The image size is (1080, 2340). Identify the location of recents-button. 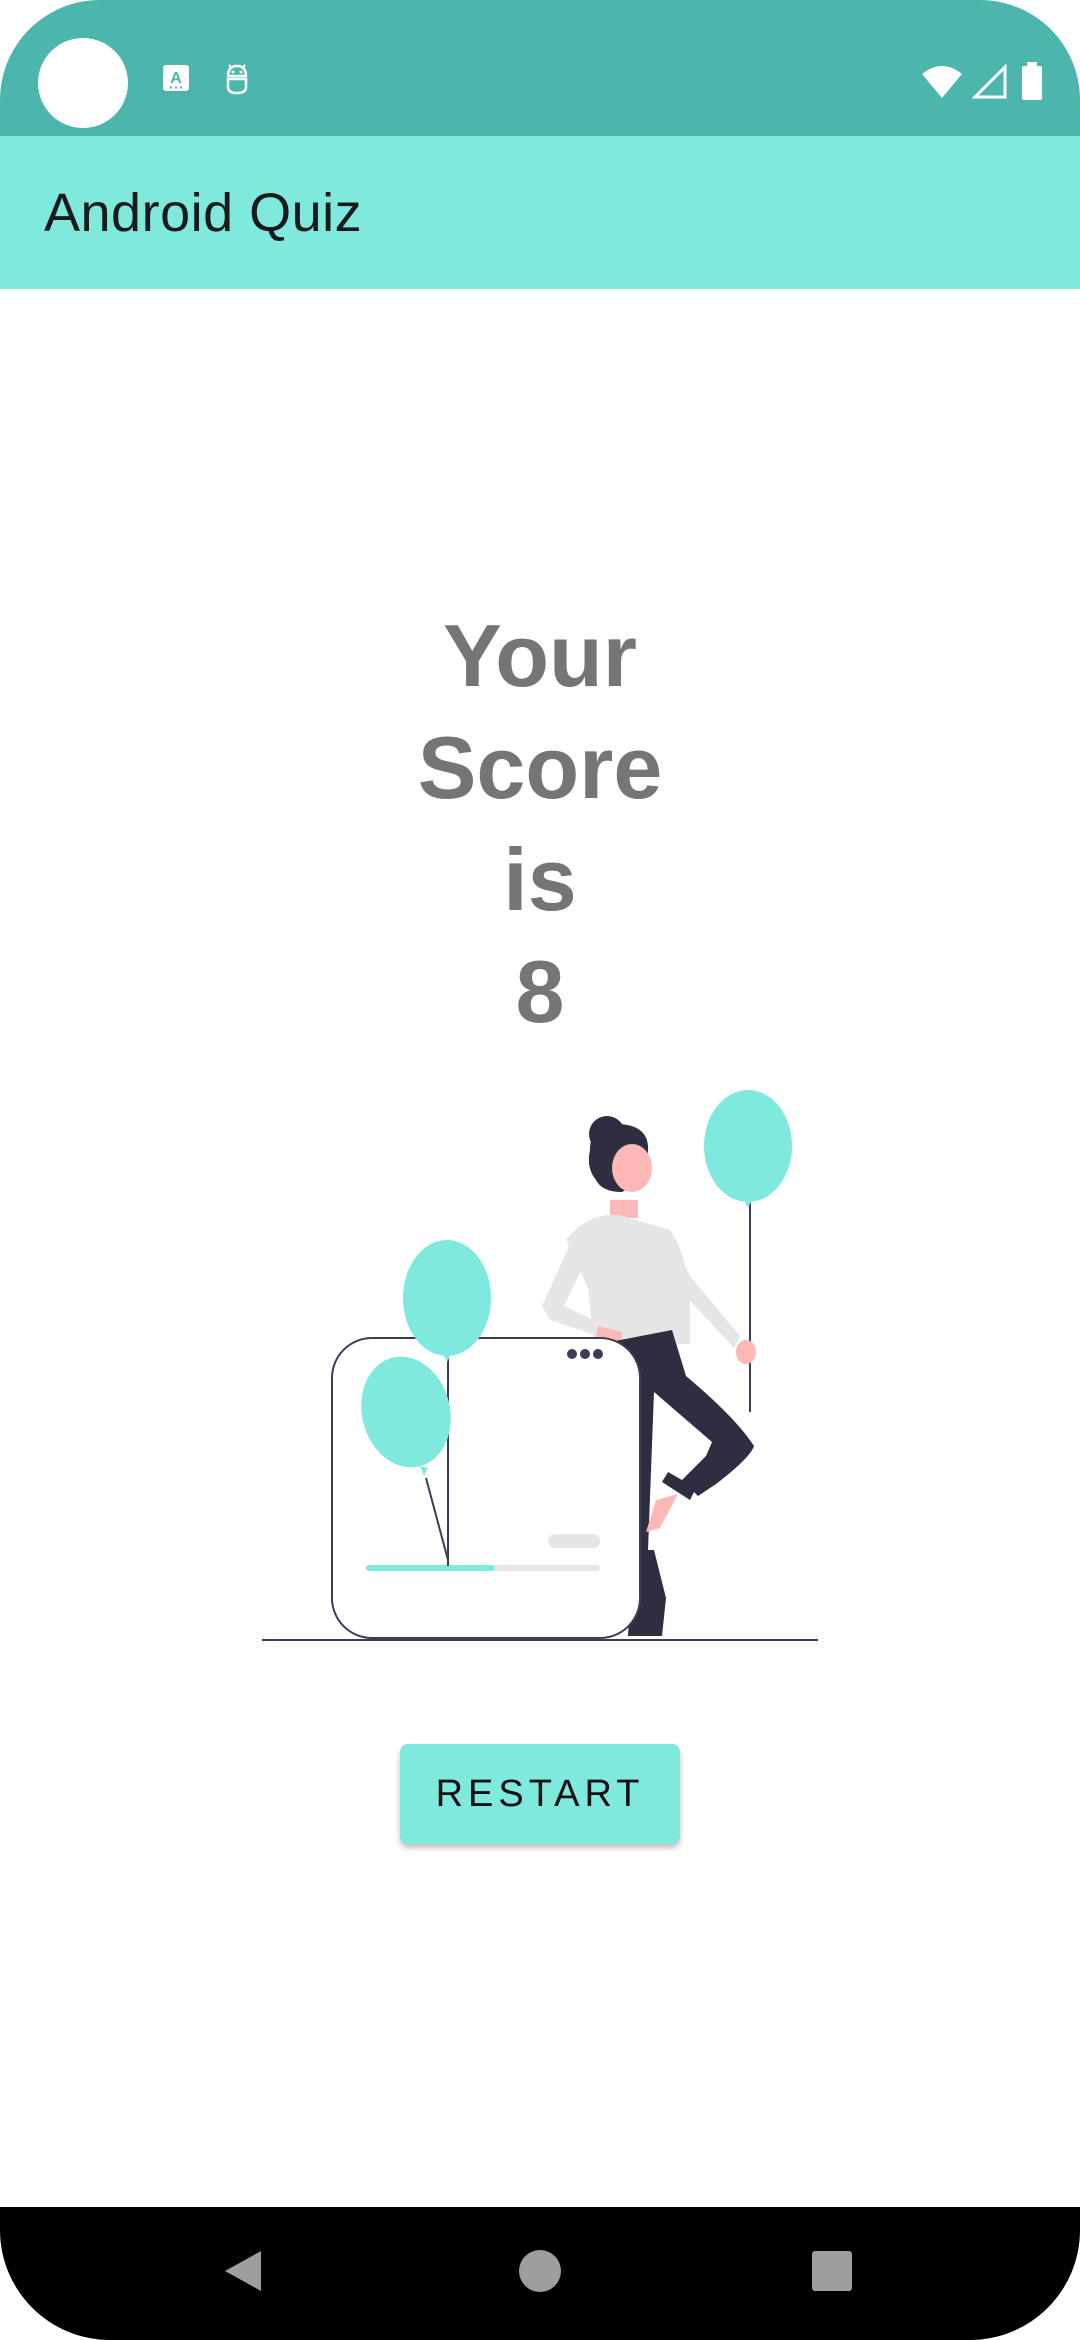
(832, 2271).